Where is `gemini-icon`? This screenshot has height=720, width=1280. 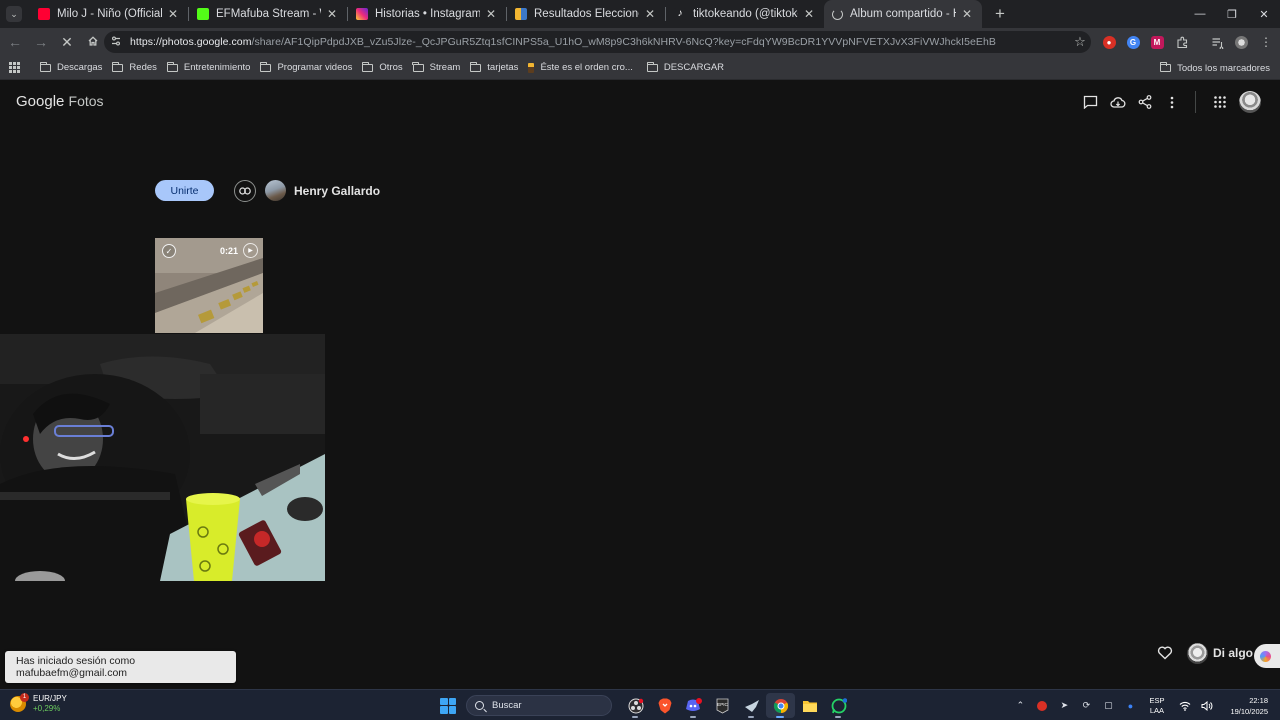
gemini-icon is located at coordinates (1265, 656).